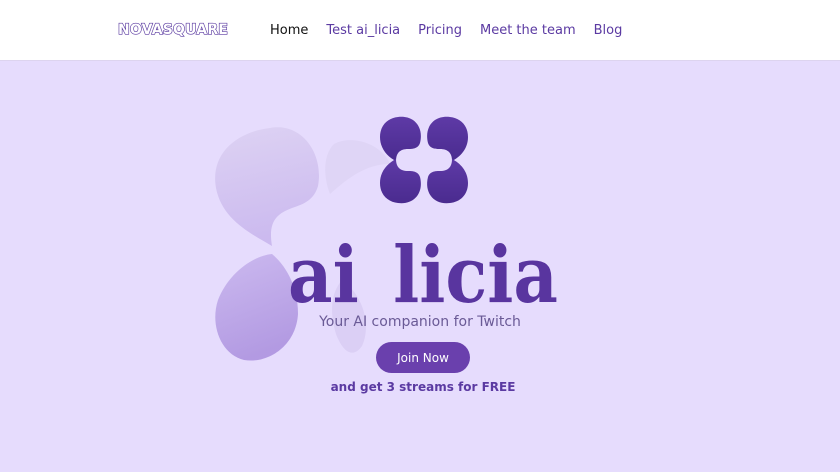  I want to click on hero-tagline: Your AI companion for Twitch, so click(420, 322).